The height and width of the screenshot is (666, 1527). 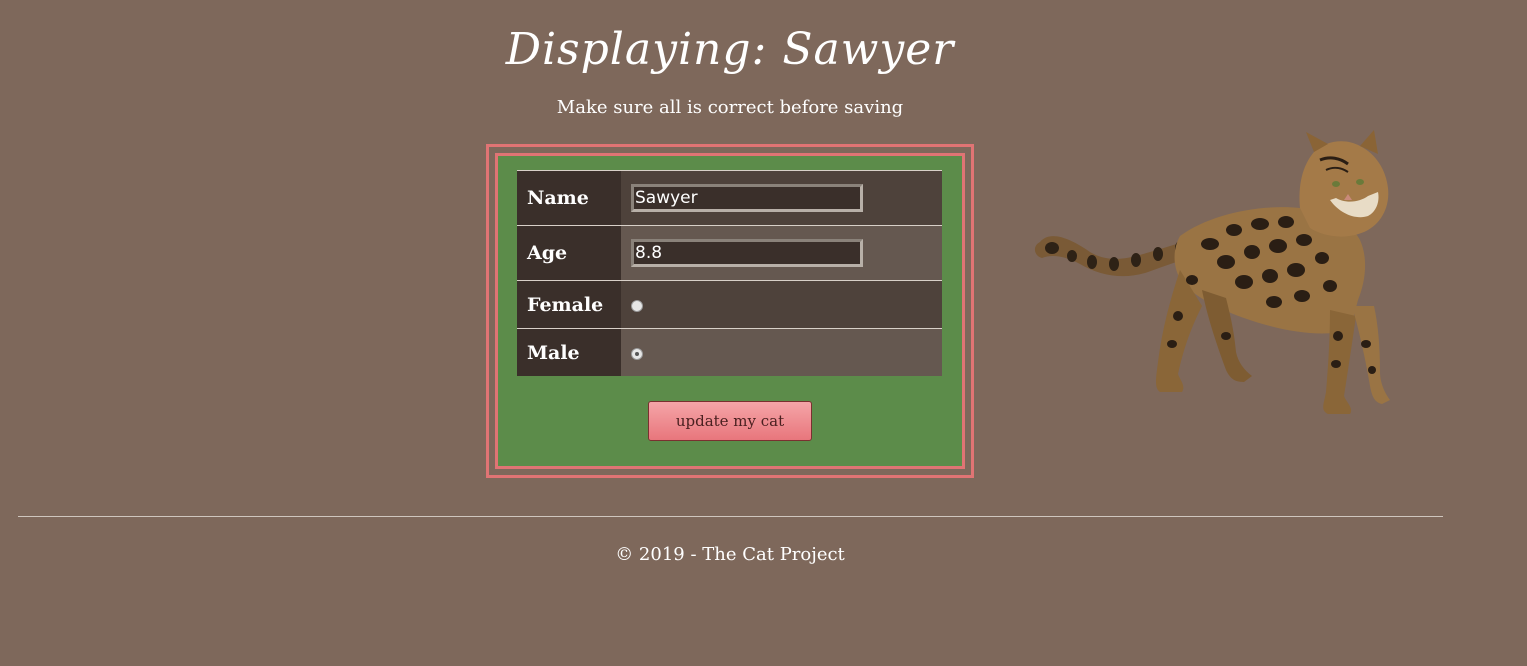 I want to click on cat-form: Name Age Female, so click(x=730, y=311).